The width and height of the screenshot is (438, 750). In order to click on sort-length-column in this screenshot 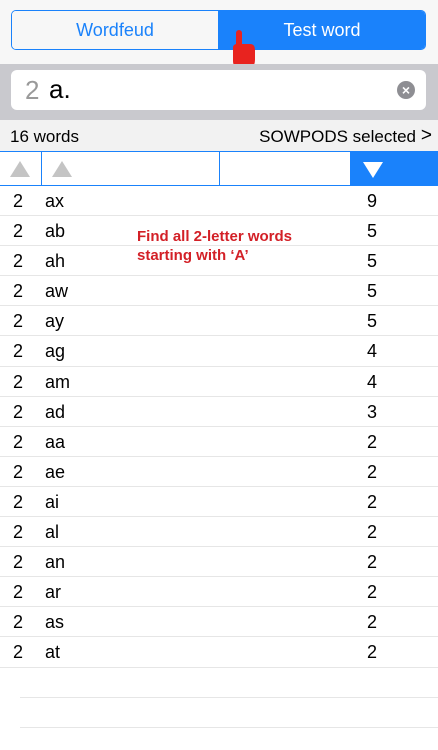, I will do `click(21, 169)`.